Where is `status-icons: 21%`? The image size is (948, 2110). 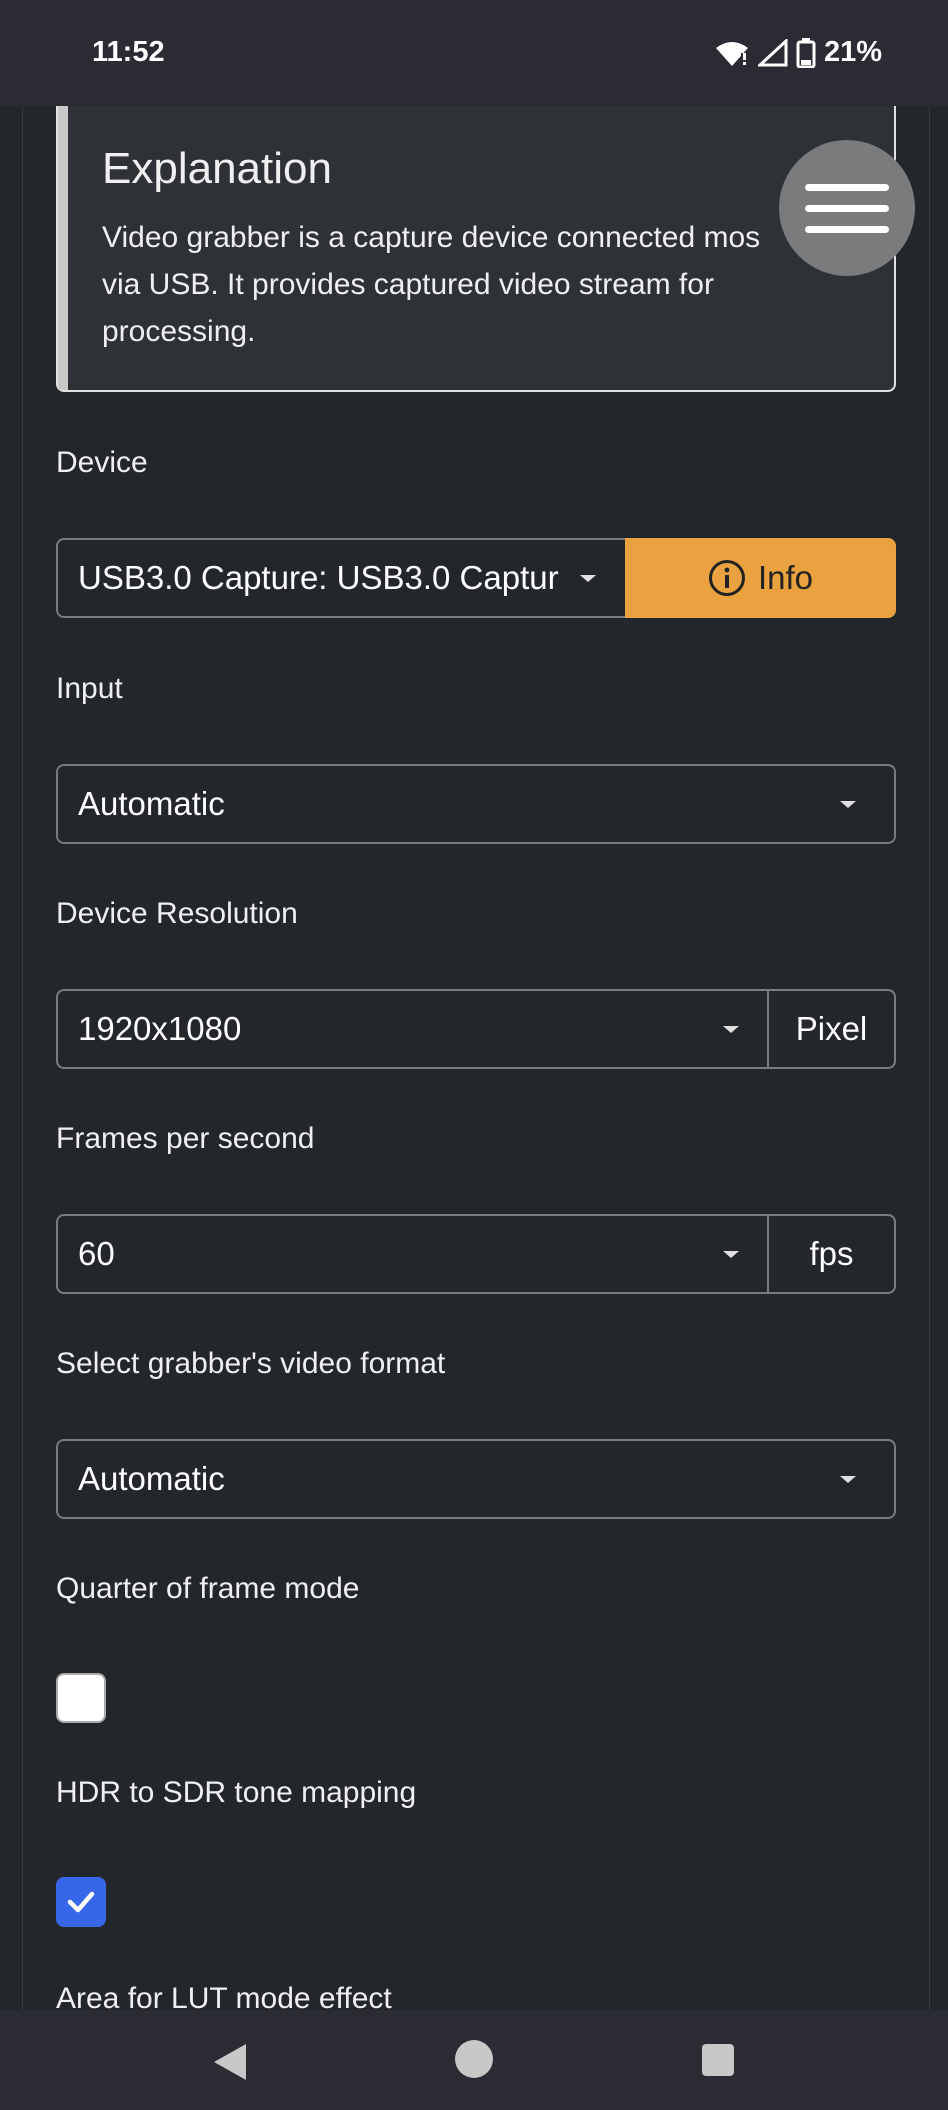 status-icons: 21% is located at coordinates (798, 52).